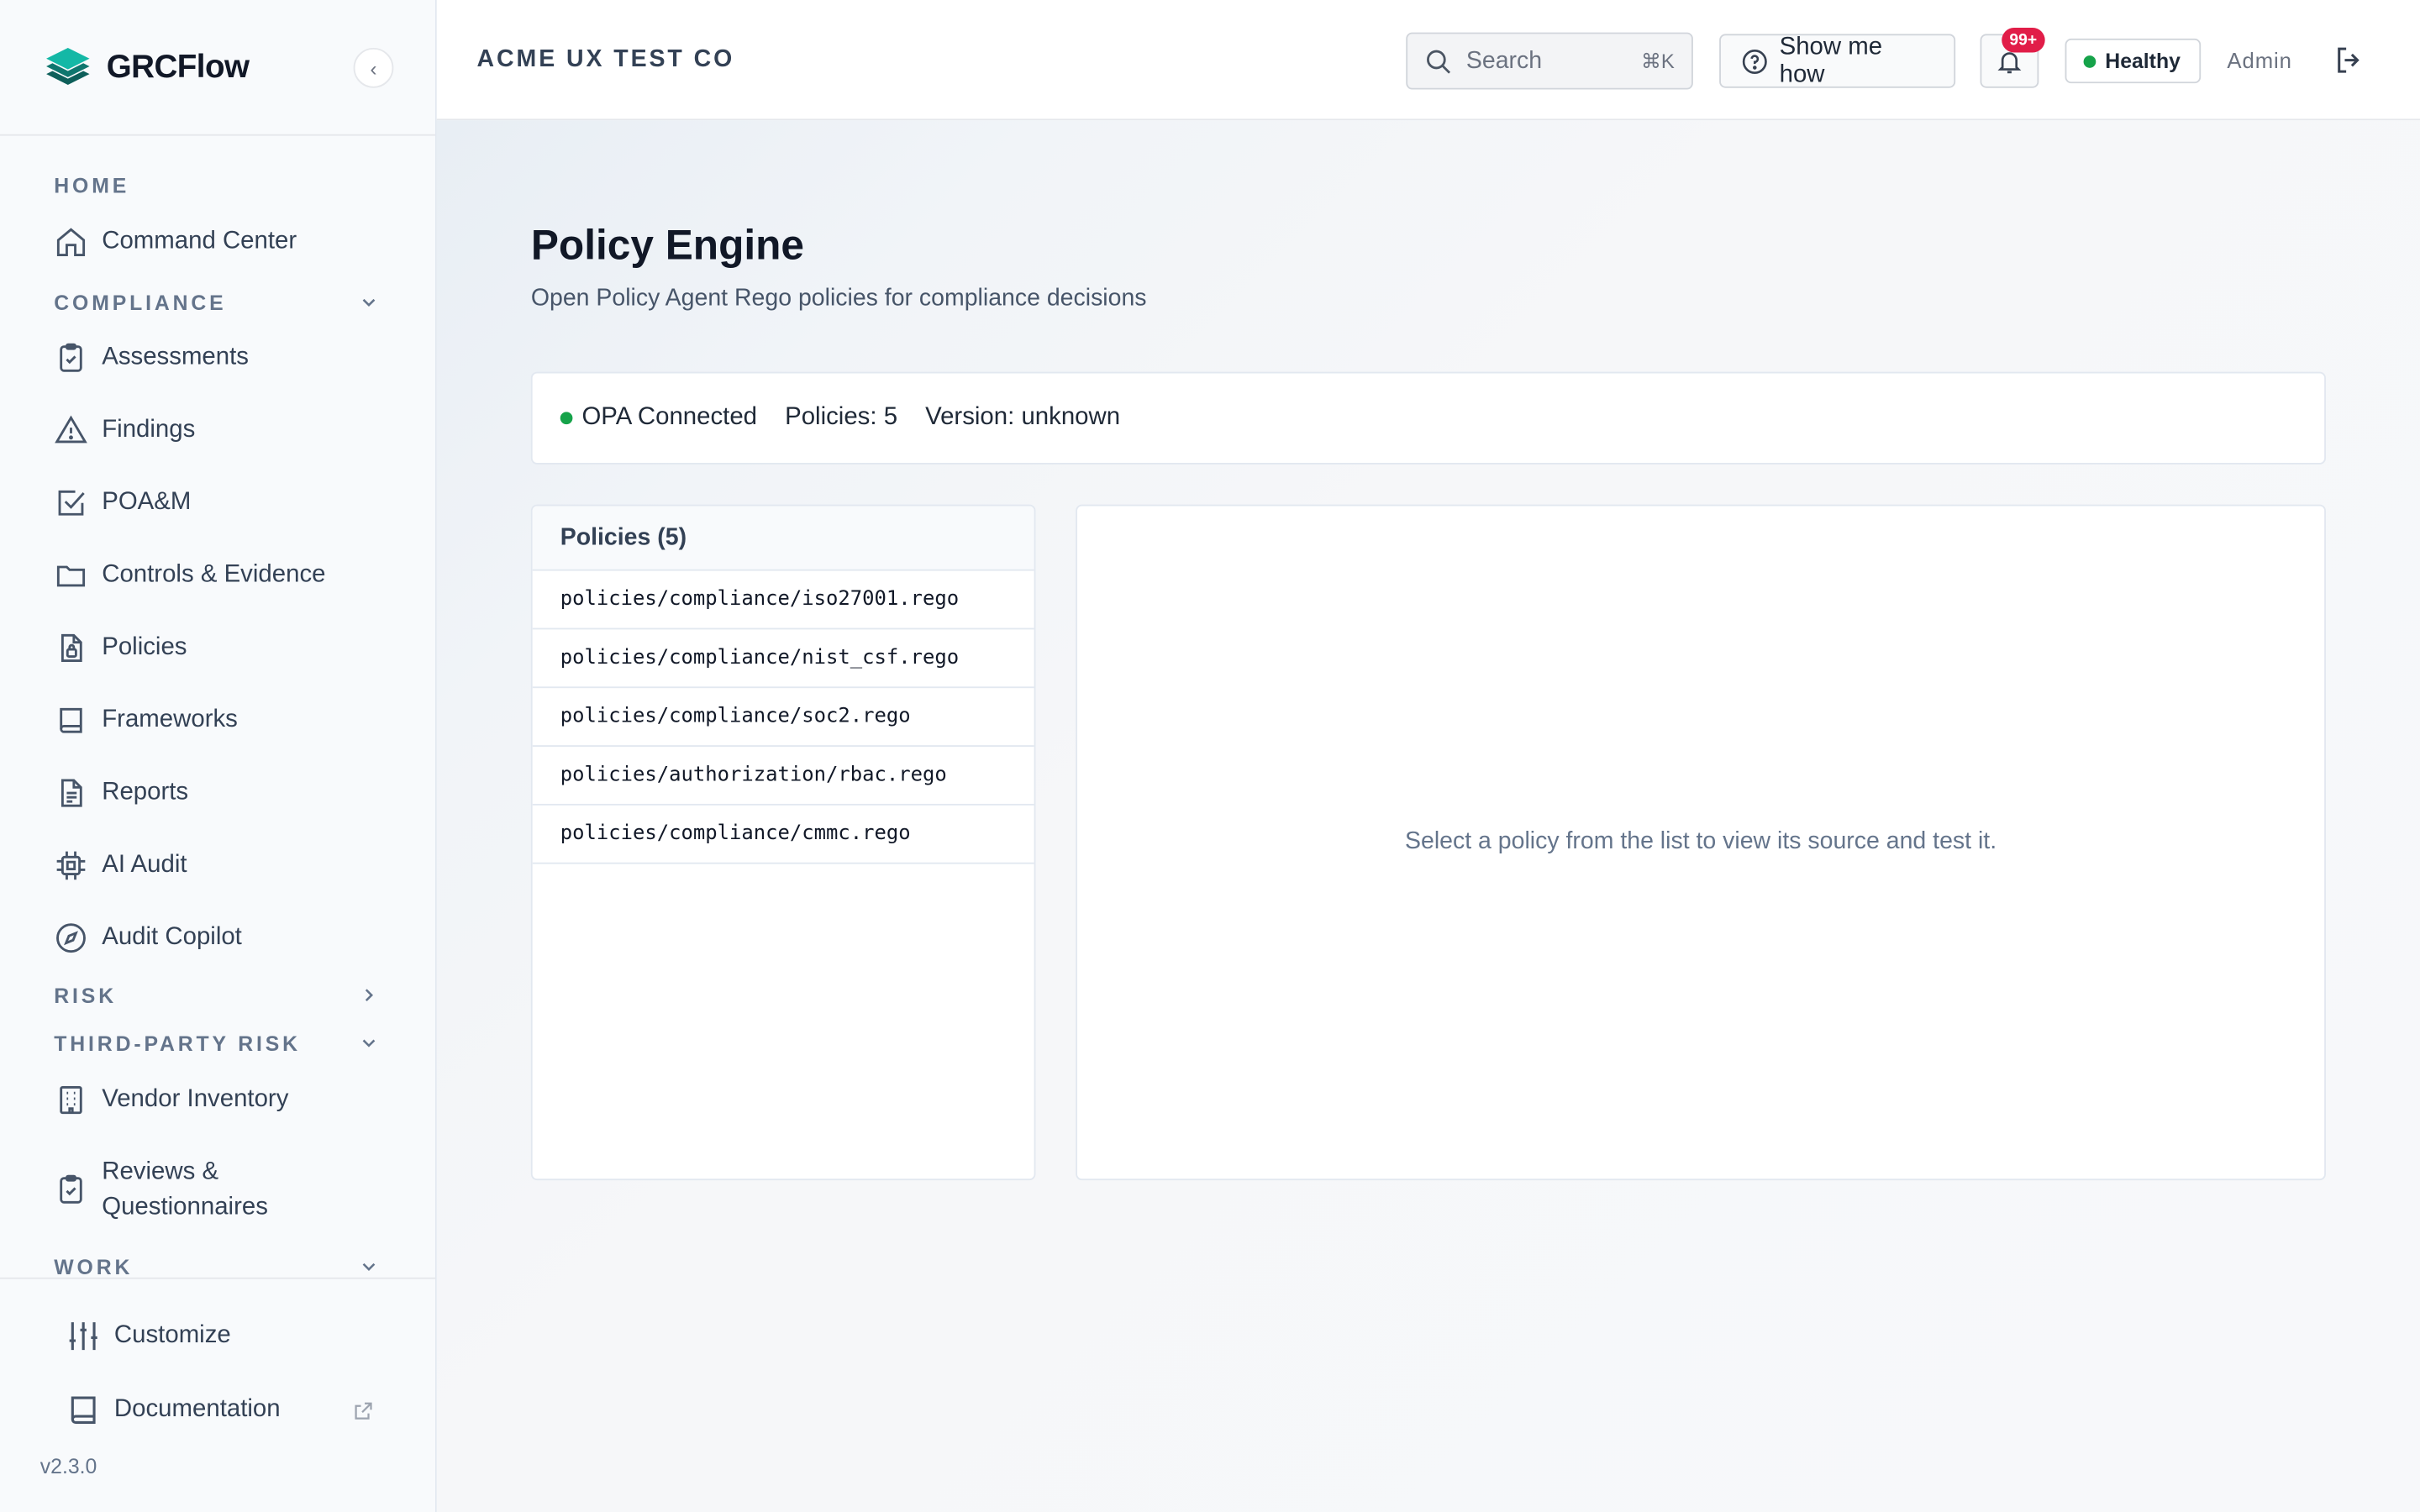 This screenshot has height=1512, width=2420. Describe the element at coordinates (94, 1265) in the screenshot. I see `section-label: WORK` at that location.